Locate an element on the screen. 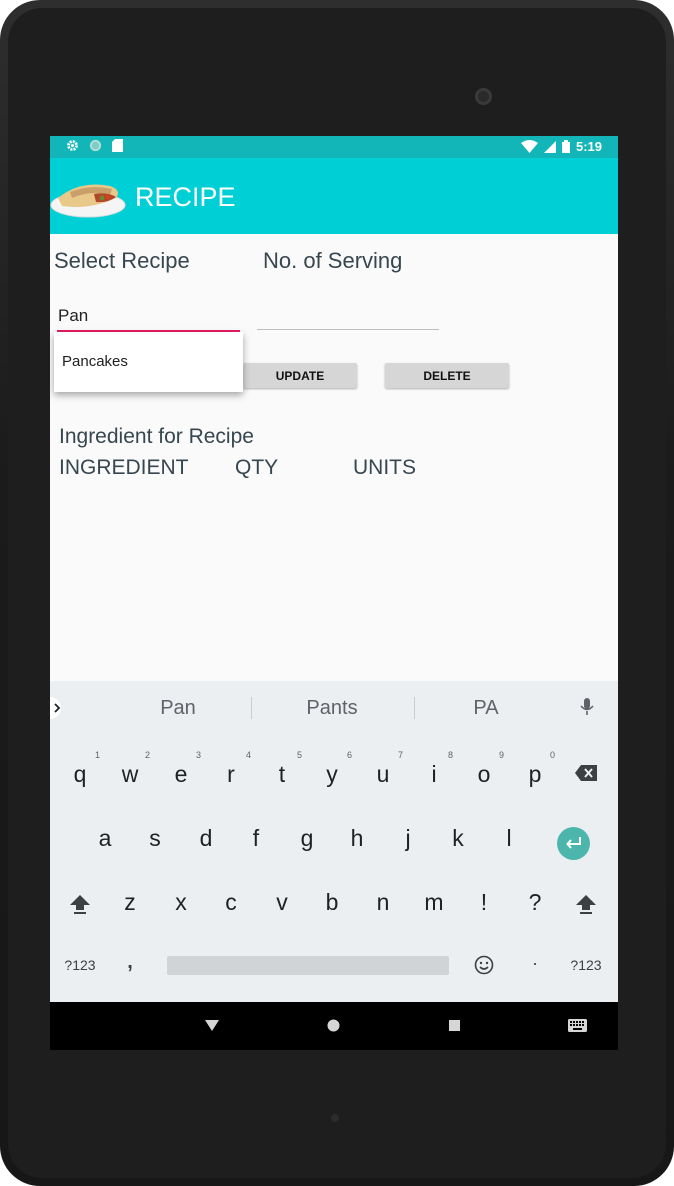 The image size is (674, 1186). comma-key: , is located at coordinates (130, 962).